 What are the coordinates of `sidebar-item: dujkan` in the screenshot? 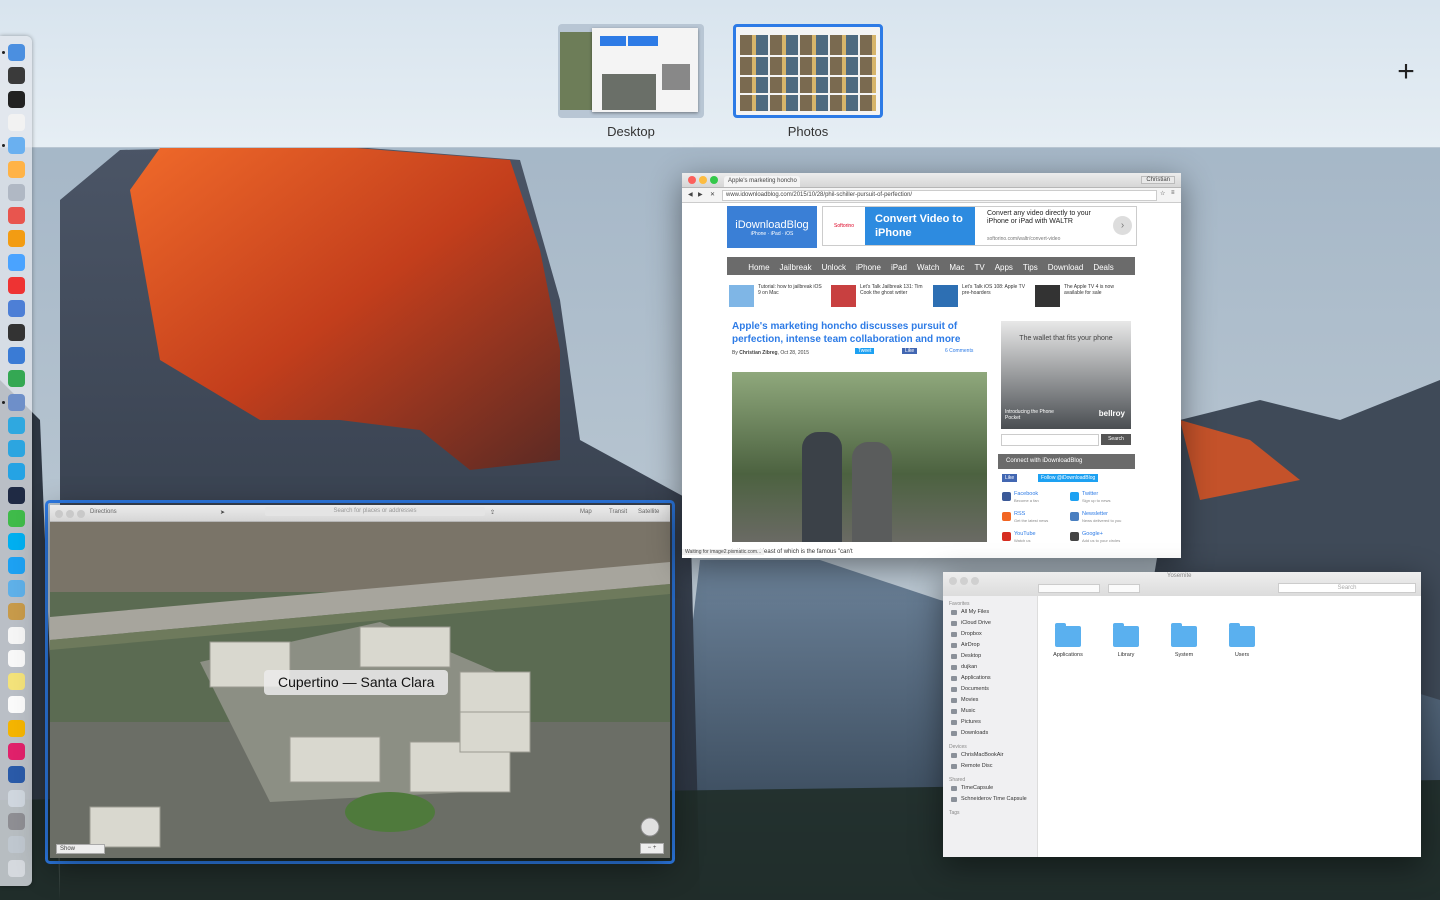 It's located at (990, 667).